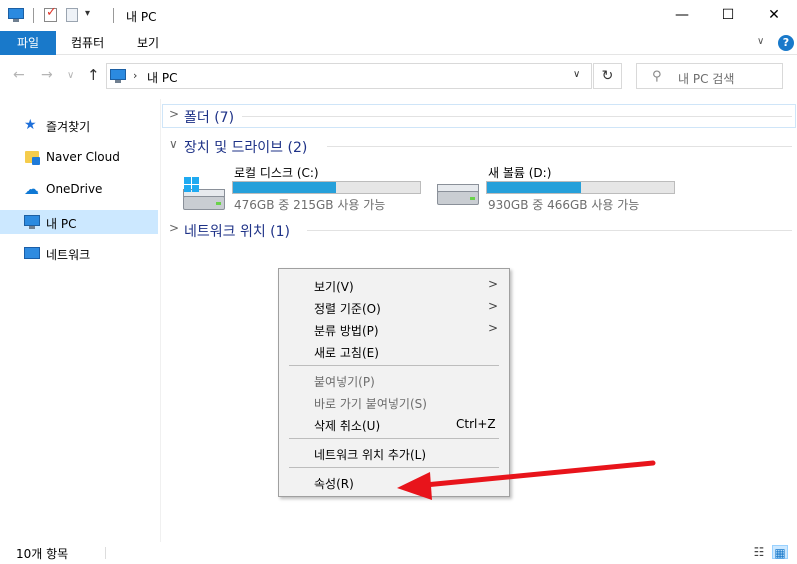  I want to click on group-header-network-locations: > 네트워크 위치 (1), so click(477, 230).